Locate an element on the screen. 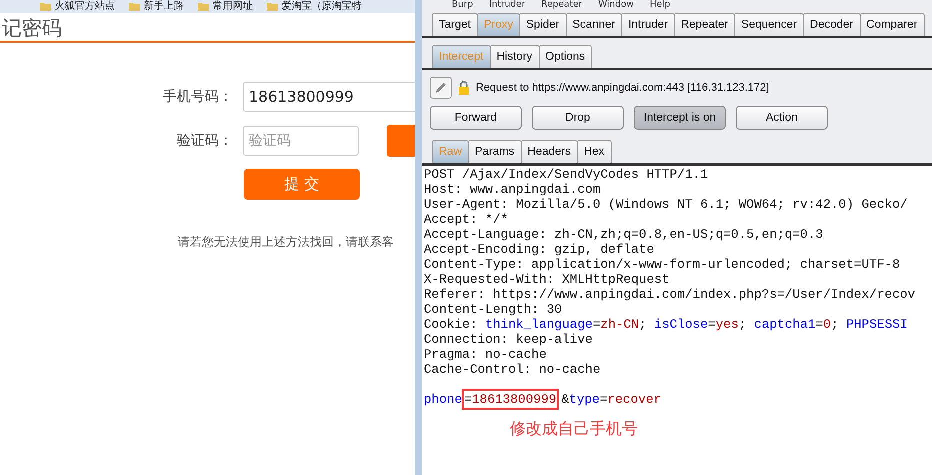 The width and height of the screenshot is (932, 475). tool-tab: Intruder is located at coordinates (648, 24).